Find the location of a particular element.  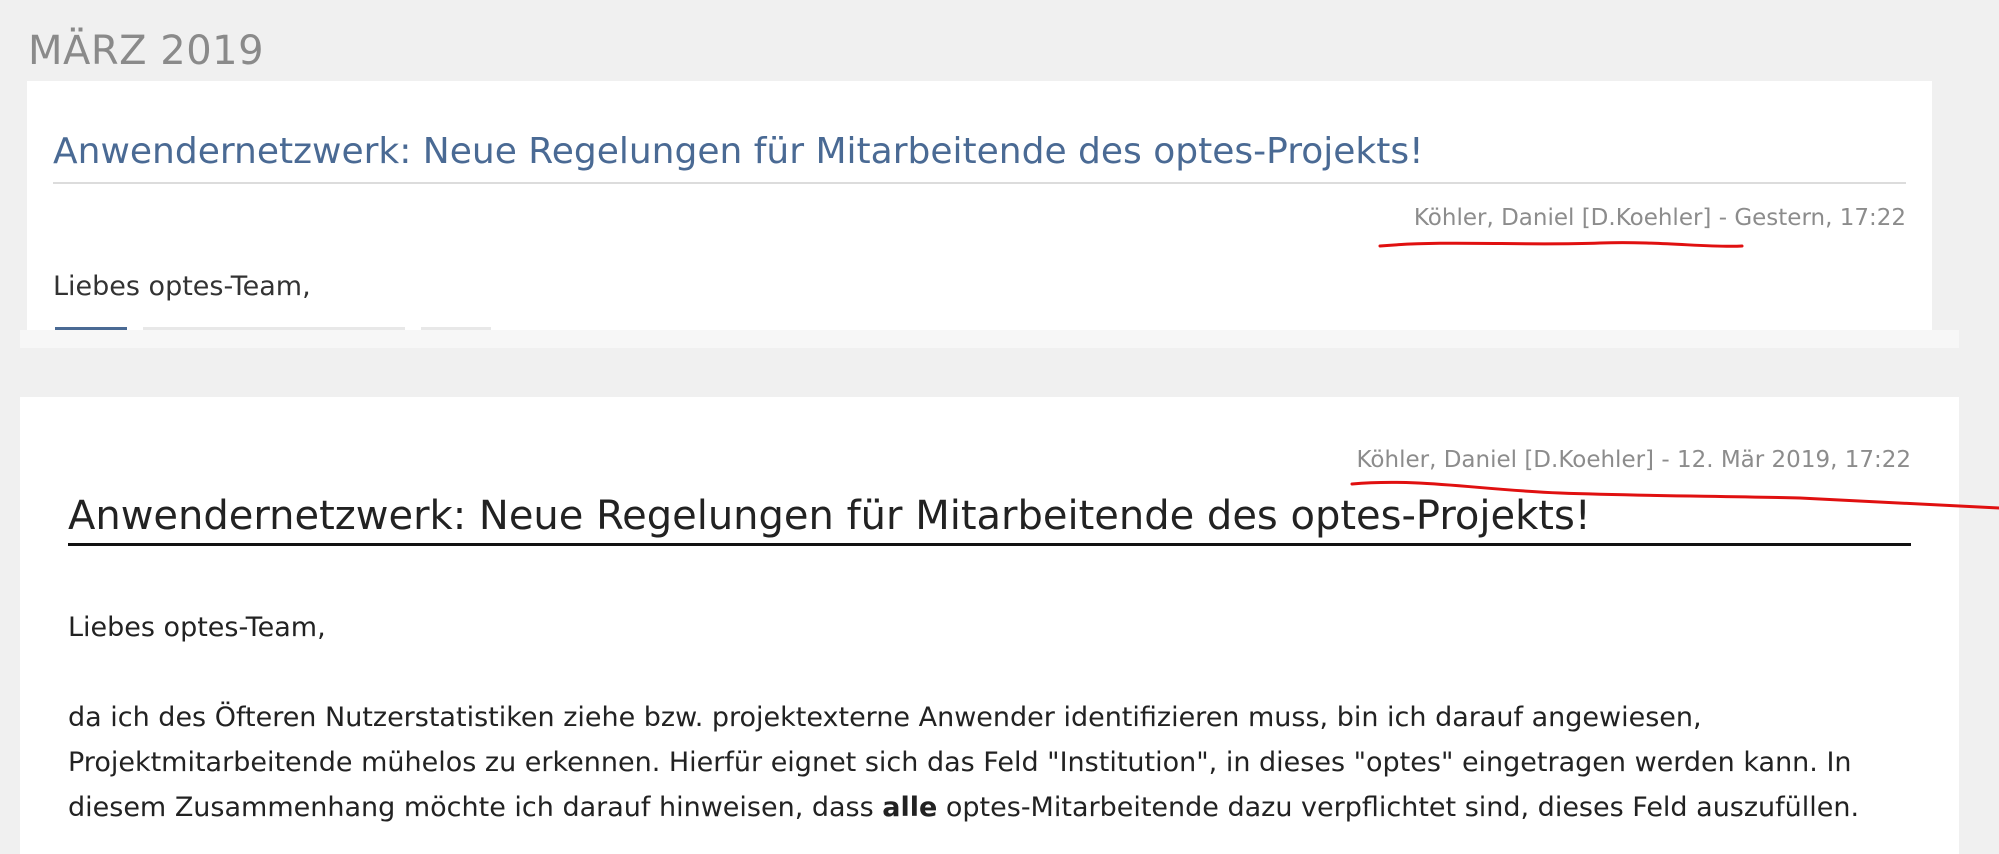

screenshot-divider is located at coordinates (989, 339).